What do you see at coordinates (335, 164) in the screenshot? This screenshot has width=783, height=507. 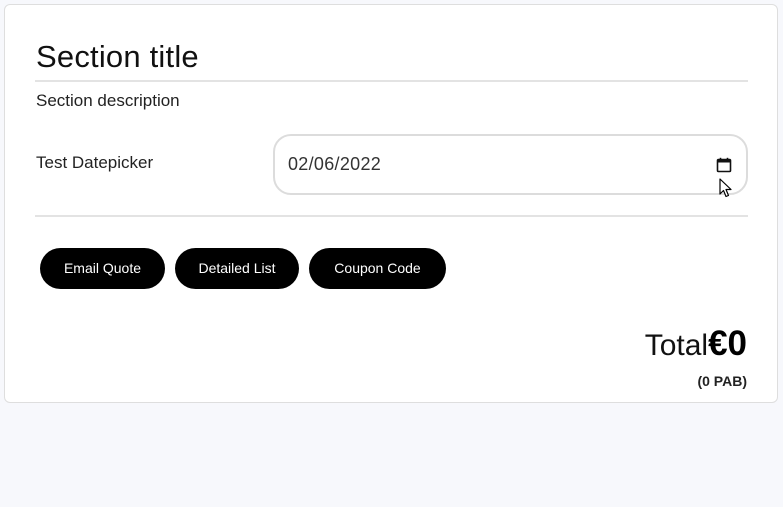 I see `datepicker-value: 02/06/2022` at bounding box center [335, 164].